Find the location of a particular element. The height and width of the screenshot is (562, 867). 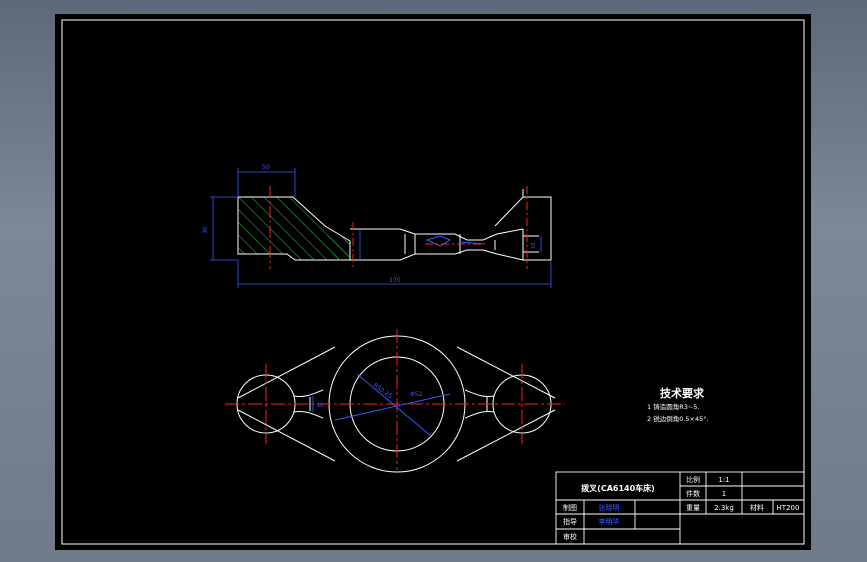

tb-scale-value: 1:1 is located at coordinates (723, 480).